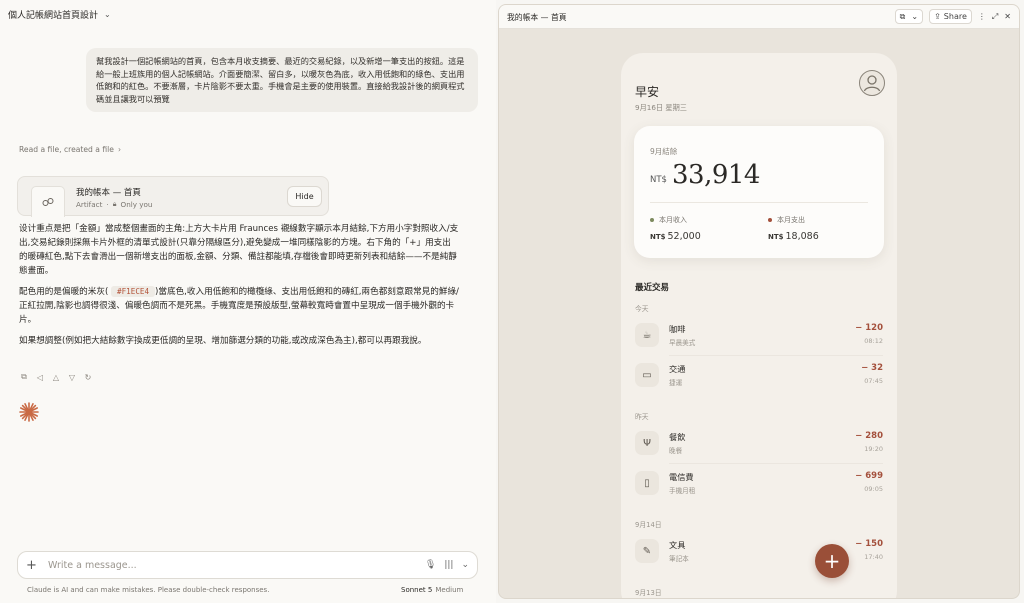 The width and height of the screenshot is (1024, 603). What do you see at coordinates (955, 16) in the screenshot?
I see `share-label: Share` at bounding box center [955, 16].